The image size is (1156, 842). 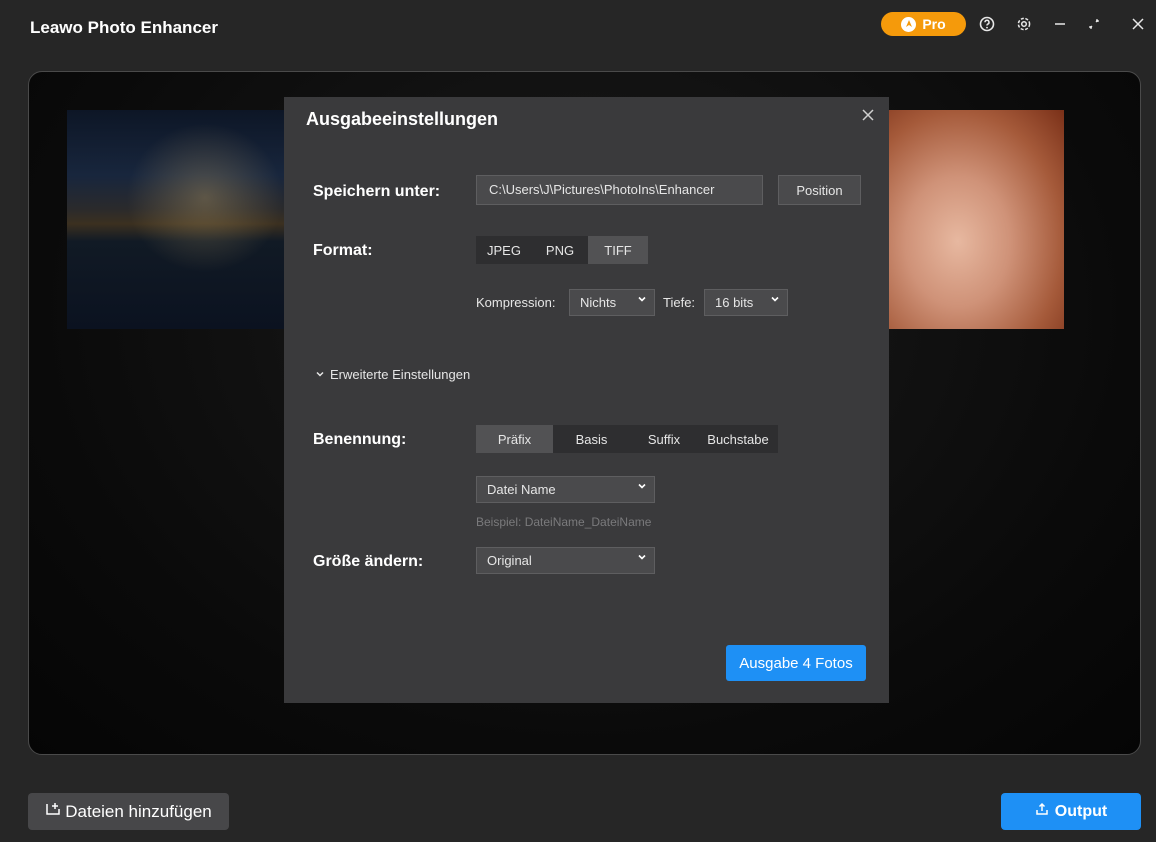 What do you see at coordinates (343, 250) in the screenshot?
I see `format-label: Format:` at bounding box center [343, 250].